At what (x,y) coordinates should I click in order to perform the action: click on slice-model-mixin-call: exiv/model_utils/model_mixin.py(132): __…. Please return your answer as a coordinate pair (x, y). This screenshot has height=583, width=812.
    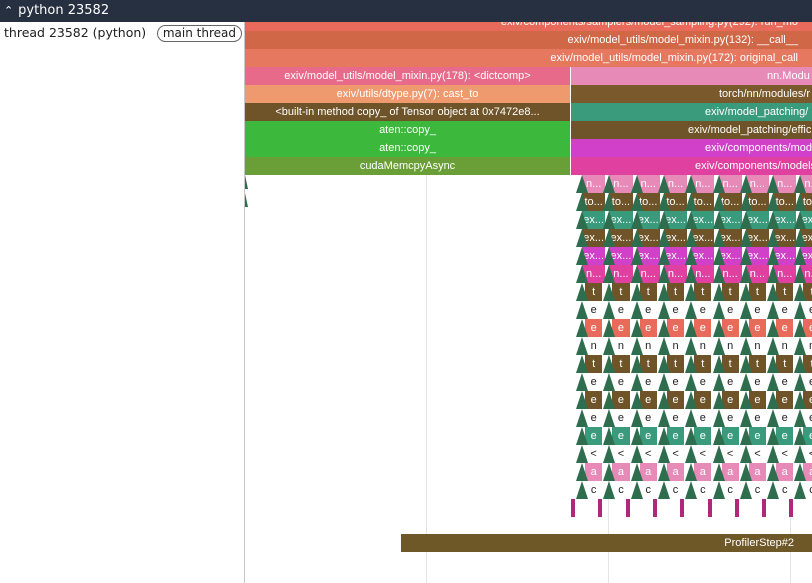
    Looking at the image, I should click on (528, 40).